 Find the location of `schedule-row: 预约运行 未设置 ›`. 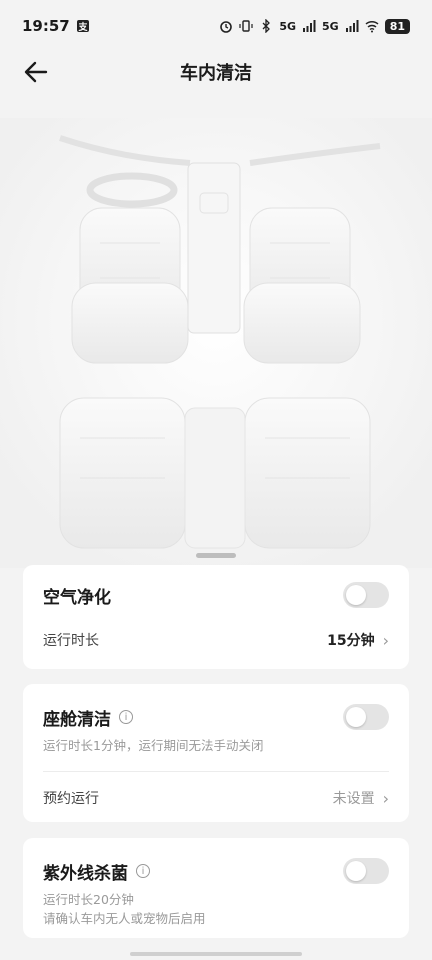

schedule-row: 预约运行 未设置 › is located at coordinates (216, 798).